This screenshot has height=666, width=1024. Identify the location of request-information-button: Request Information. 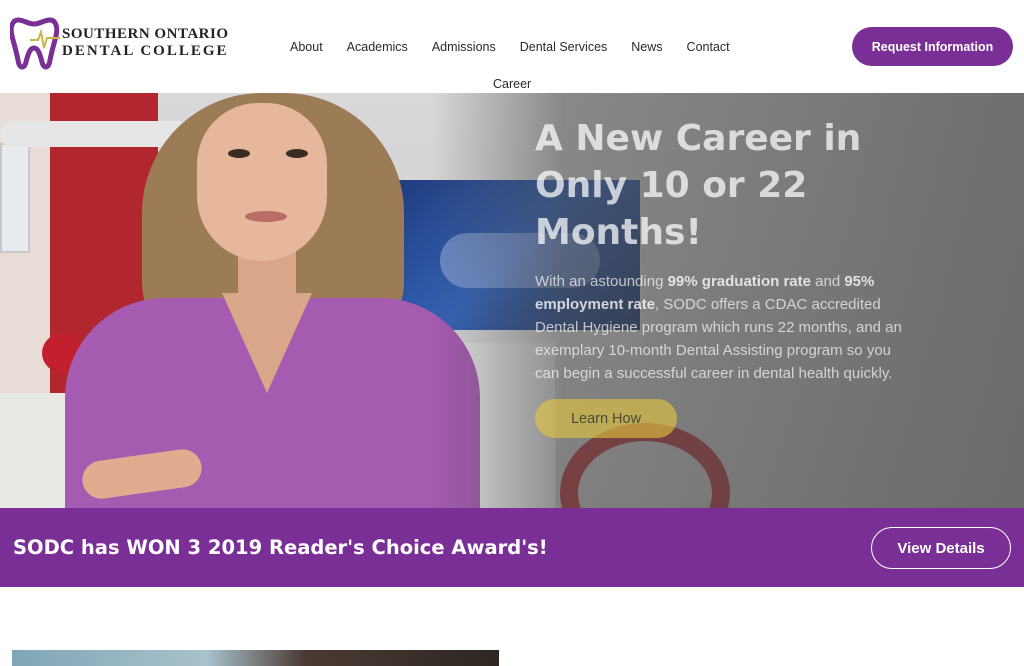
(932, 46).